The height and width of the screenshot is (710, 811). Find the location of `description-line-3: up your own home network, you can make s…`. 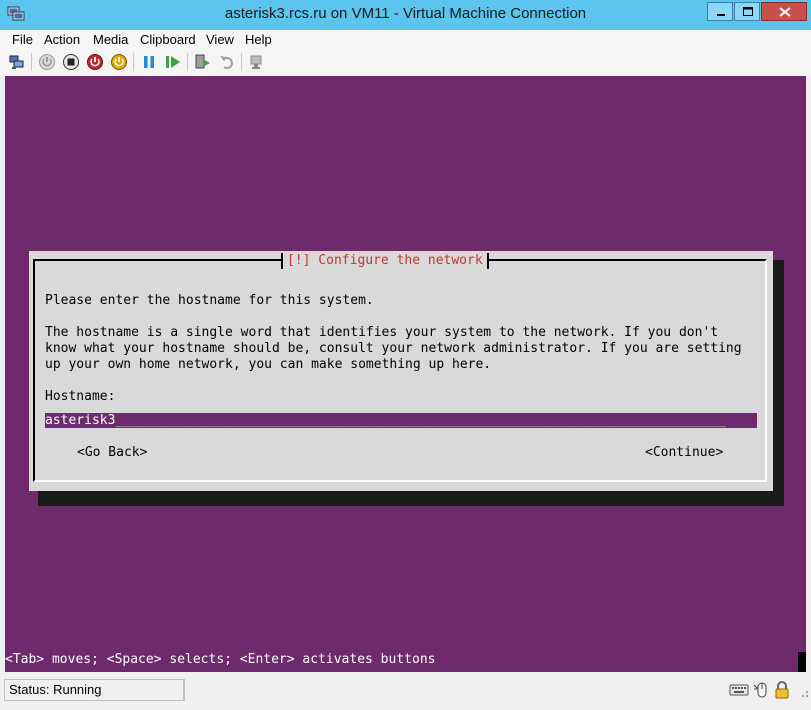

description-line-3: up your own home network, you can make s… is located at coordinates (268, 364).